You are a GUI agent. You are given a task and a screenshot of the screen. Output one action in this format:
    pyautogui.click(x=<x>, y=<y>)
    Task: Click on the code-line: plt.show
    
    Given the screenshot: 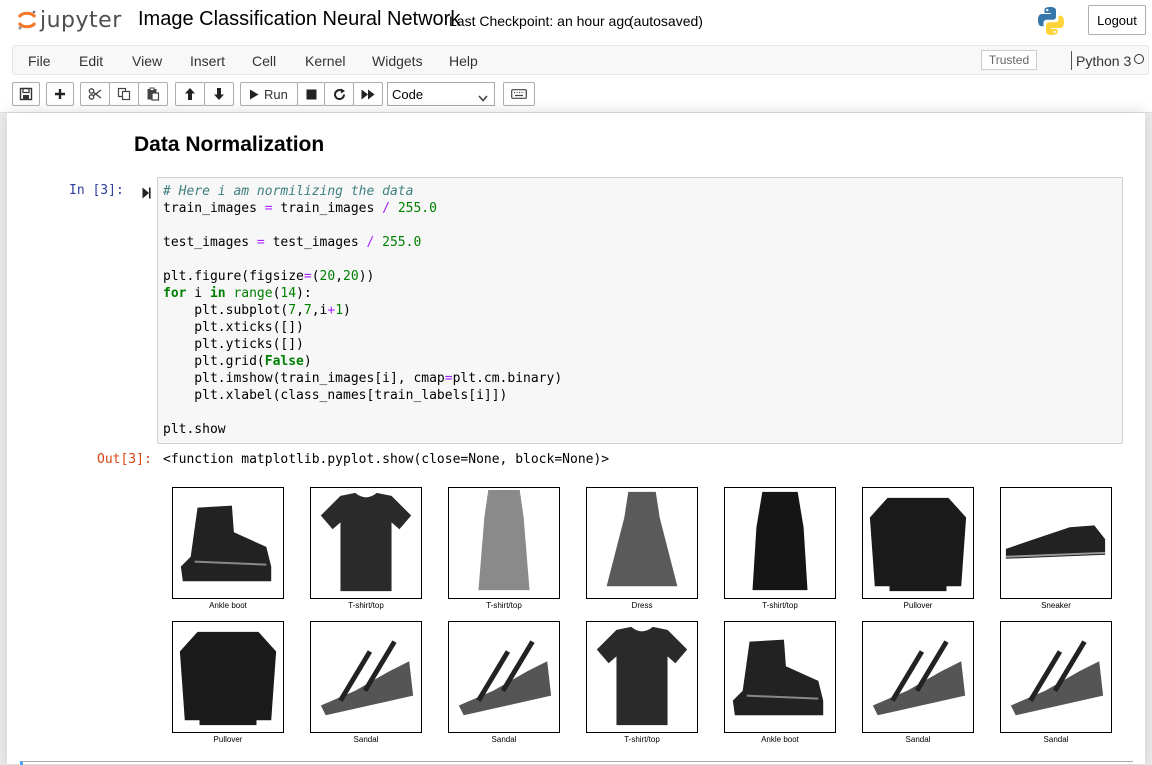 What is the action you would take?
    pyautogui.click(x=194, y=429)
    